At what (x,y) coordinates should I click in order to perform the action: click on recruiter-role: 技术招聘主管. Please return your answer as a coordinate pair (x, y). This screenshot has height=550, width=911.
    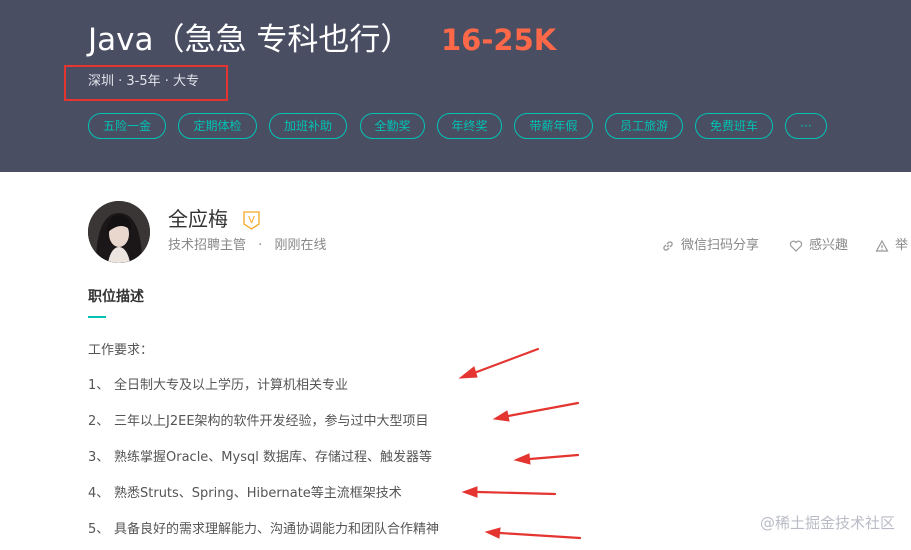
    Looking at the image, I should click on (207, 245).